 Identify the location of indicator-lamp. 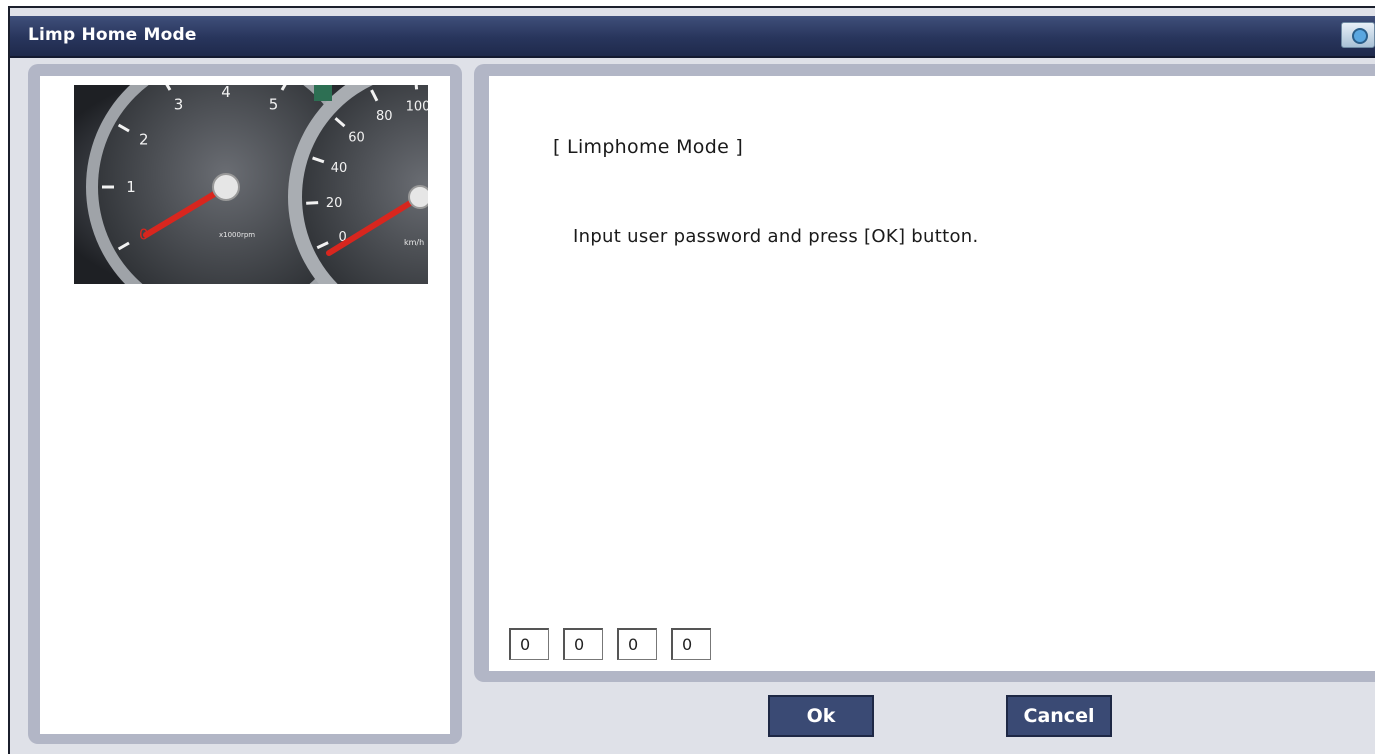
(323, 93).